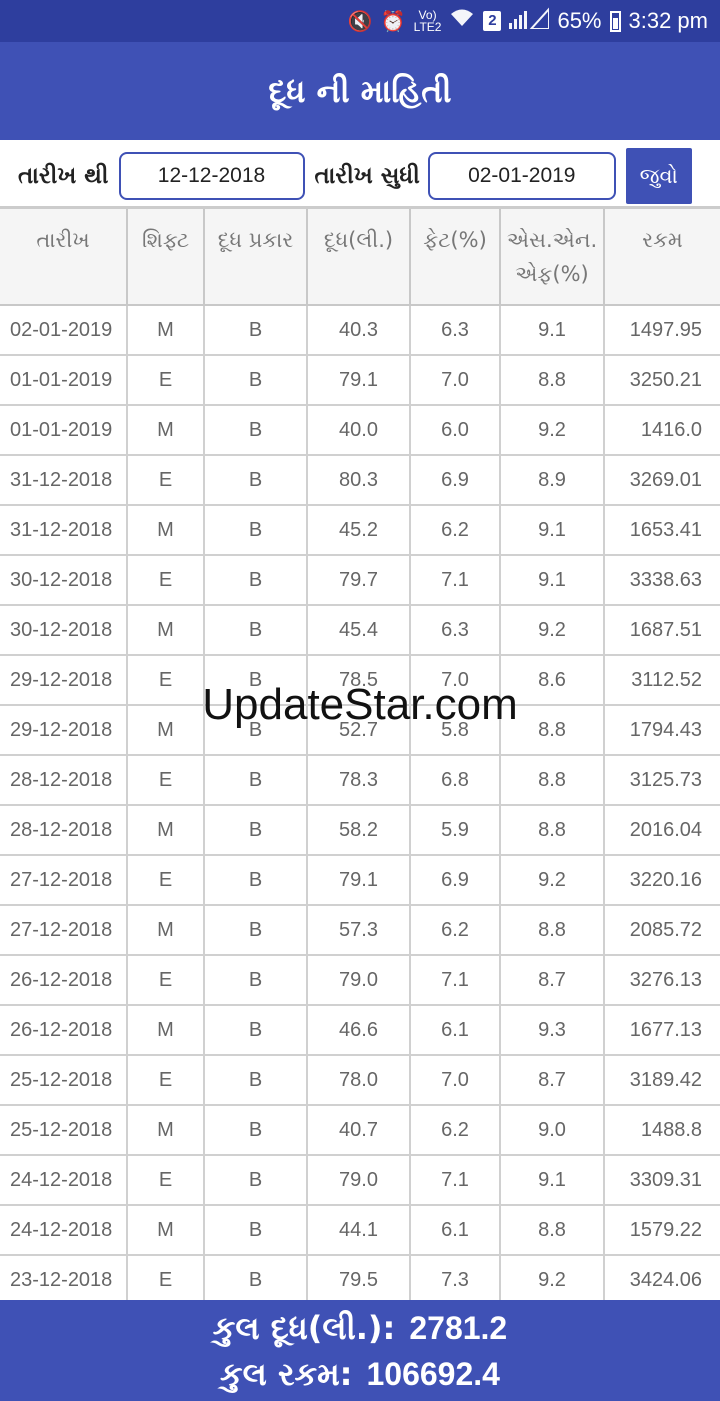 This screenshot has width=720, height=1401. What do you see at coordinates (615, 21) in the screenshot?
I see `battery-icon` at bounding box center [615, 21].